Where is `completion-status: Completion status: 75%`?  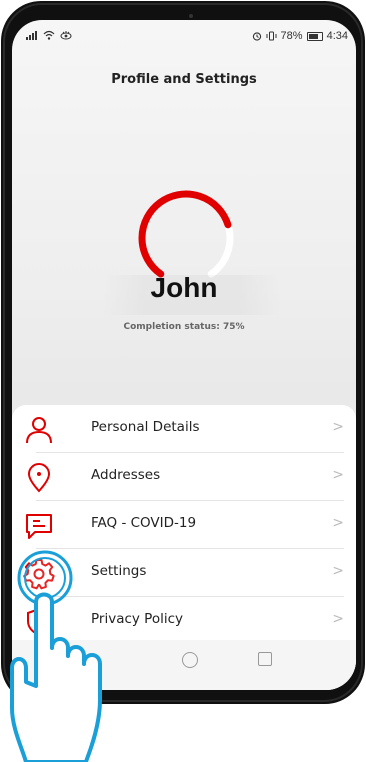 completion-status: Completion status: 75% is located at coordinates (184, 327).